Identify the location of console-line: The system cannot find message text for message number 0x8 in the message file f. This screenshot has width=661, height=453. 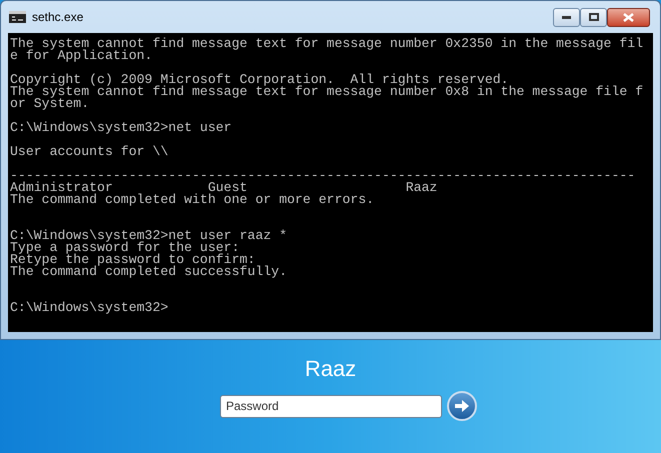
(327, 92).